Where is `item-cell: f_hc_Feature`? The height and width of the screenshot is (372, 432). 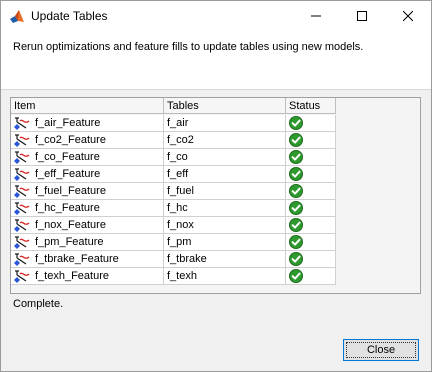 item-cell: f_hc_Feature is located at coordinates (87, 208).